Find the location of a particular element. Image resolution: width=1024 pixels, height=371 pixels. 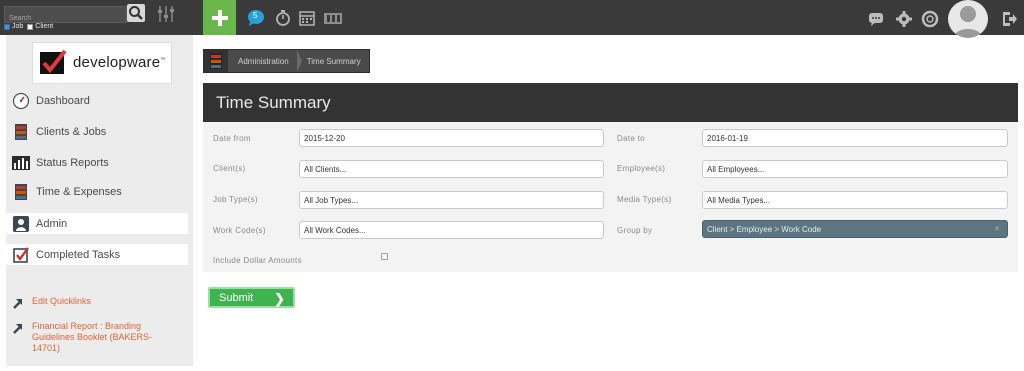

employees-label: Employee(s) is located at coordinates (641, 168).